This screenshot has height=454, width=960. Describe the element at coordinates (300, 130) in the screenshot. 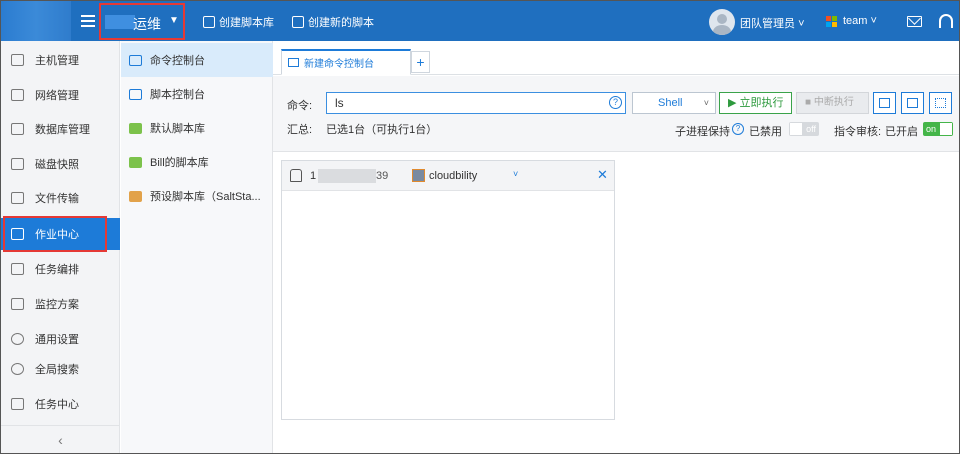

I see `summary-label: 汇总:` at that location.